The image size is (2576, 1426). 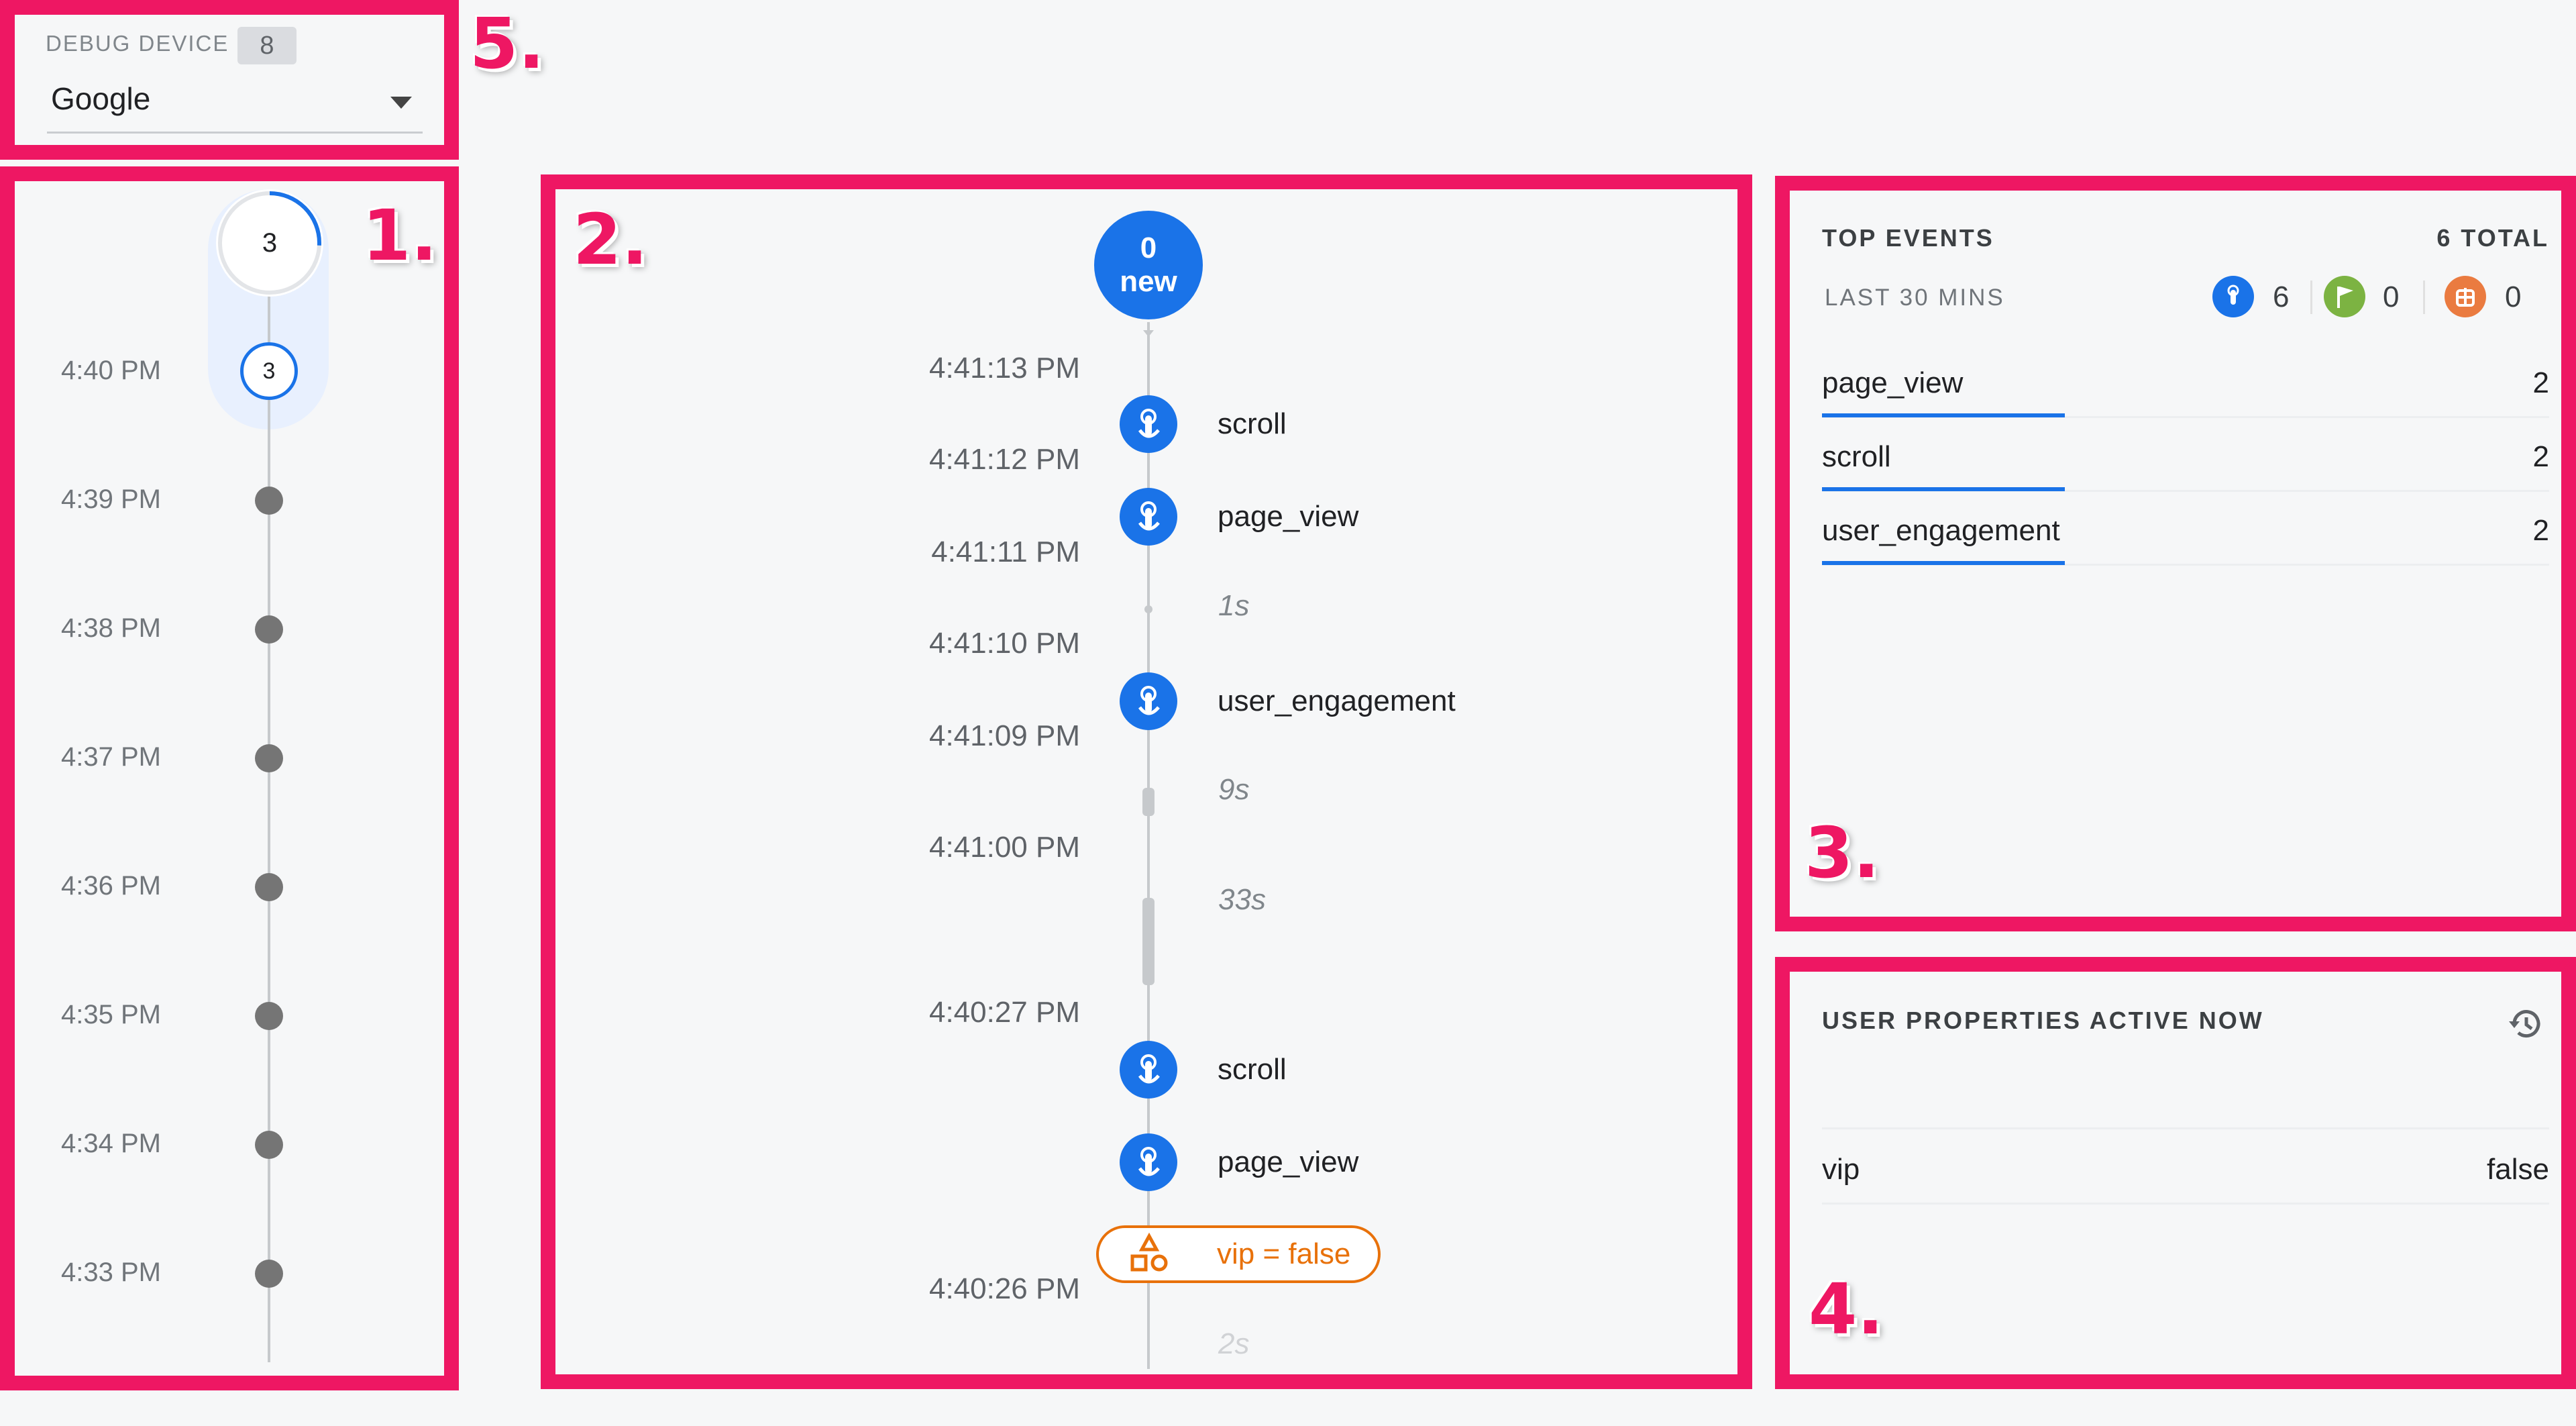 What do you see at coordinates (1908, 238) in the screenshot?
I see `top-events-title: TOP EVENTS` at bounding box center [1908, 238].